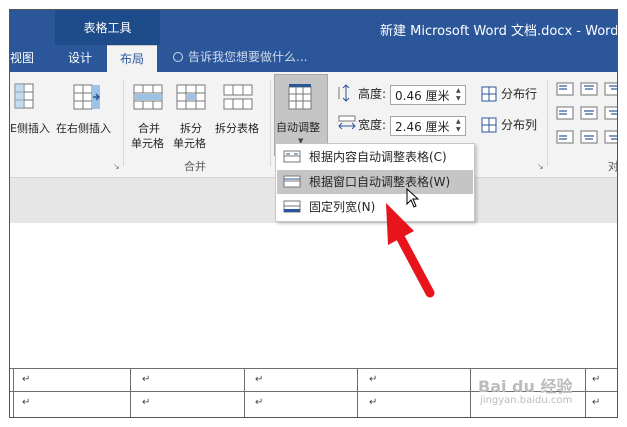 The image size is (627, 427). What do you see at coordinates (342, 207) in the screenshot?
I see `menu-item-label: 固定列宽(N)` at bounding box center [342, 207].